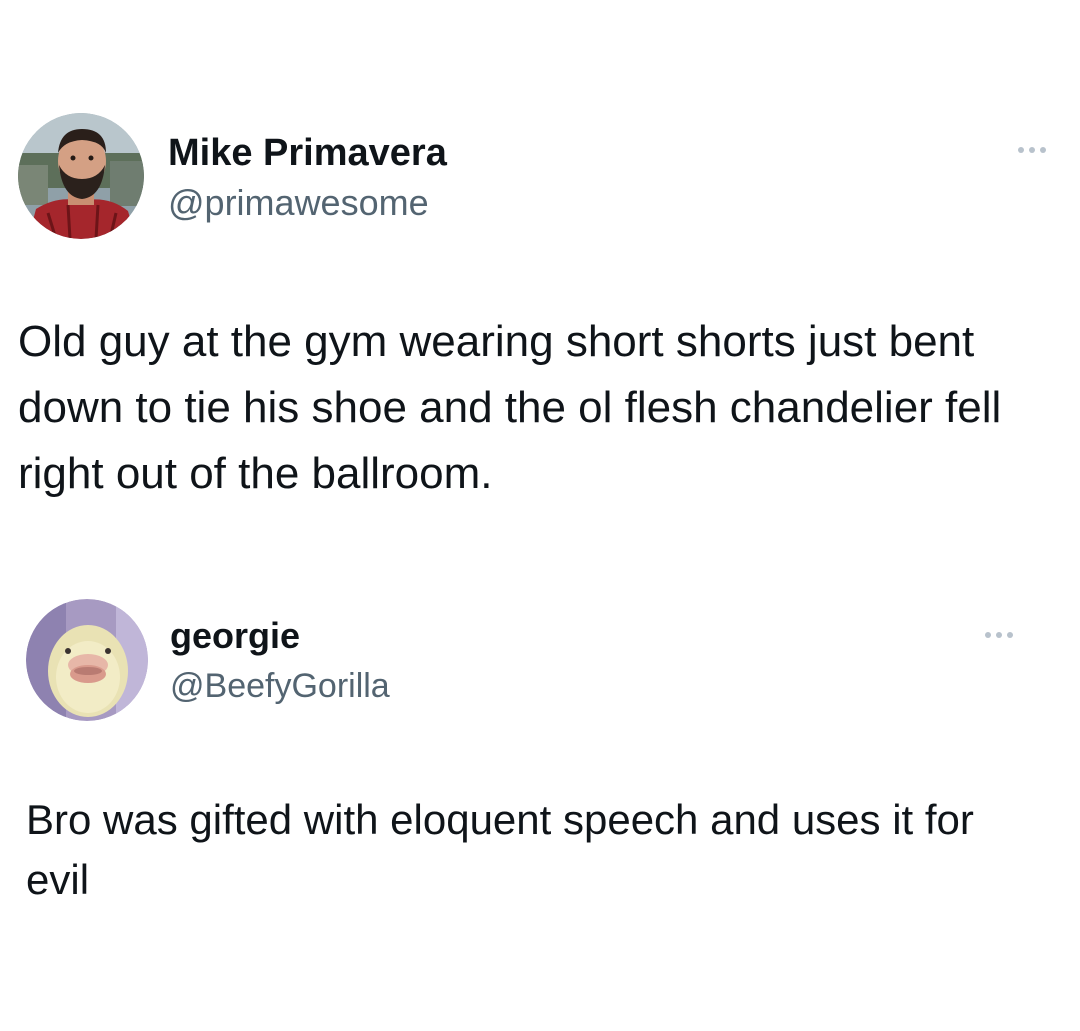 This screenshot has width=1080, height=1031. Describe the element at coordinates (298, 203) in the screenshot. I see `author-handle: @primawesome` at that location.